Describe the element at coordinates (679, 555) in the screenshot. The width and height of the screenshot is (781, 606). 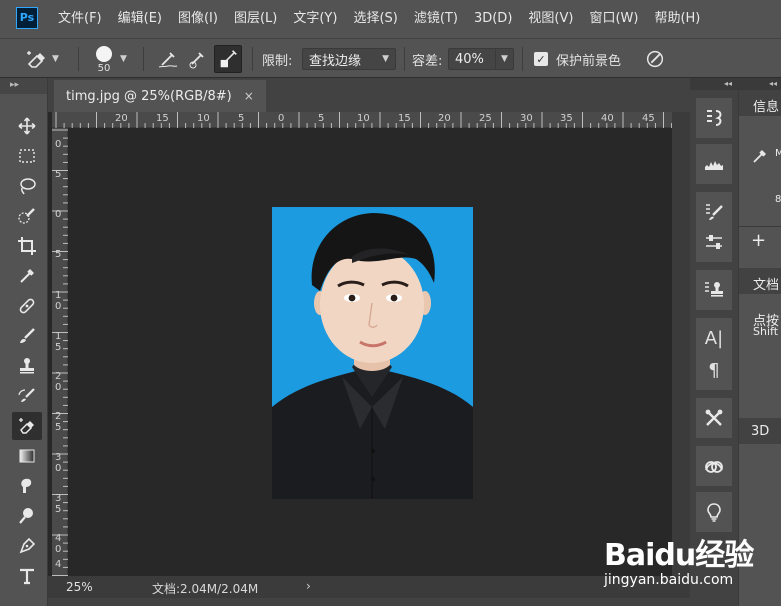
I see `baidu-logo: Baidu经验` at that location.